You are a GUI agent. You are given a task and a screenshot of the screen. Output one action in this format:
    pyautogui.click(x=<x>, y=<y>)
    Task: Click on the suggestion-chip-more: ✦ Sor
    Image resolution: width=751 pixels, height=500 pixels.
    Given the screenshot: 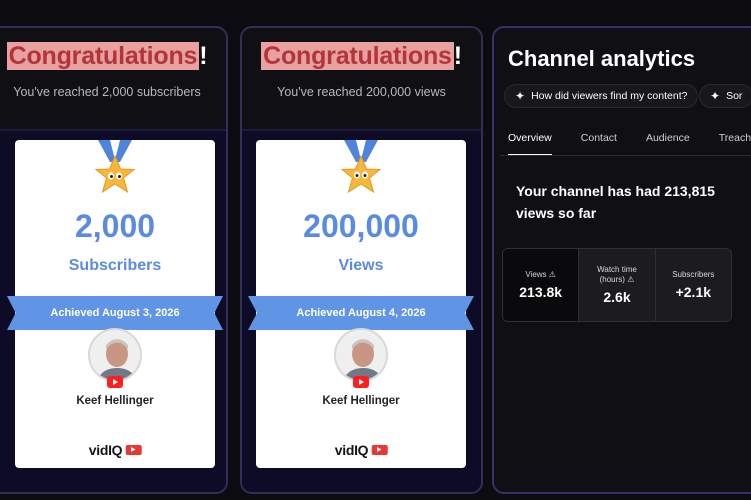 What is the action you would take?
    pyautogui.click(x=725, y=96)
    